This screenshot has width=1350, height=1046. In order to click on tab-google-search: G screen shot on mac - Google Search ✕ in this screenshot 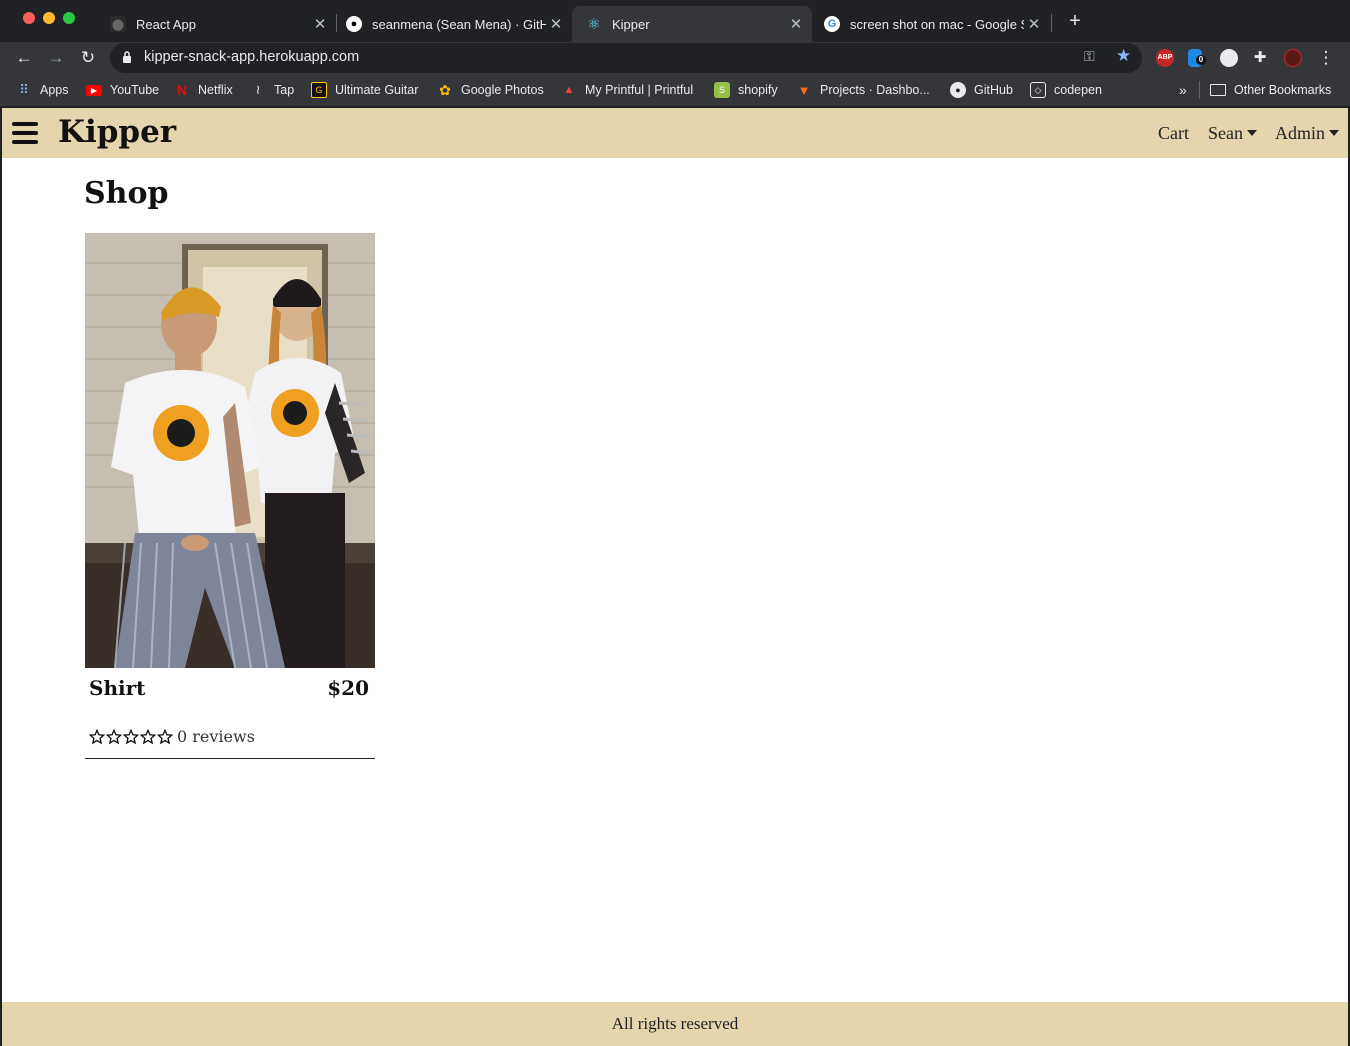, I will do `click(930, 24)`.